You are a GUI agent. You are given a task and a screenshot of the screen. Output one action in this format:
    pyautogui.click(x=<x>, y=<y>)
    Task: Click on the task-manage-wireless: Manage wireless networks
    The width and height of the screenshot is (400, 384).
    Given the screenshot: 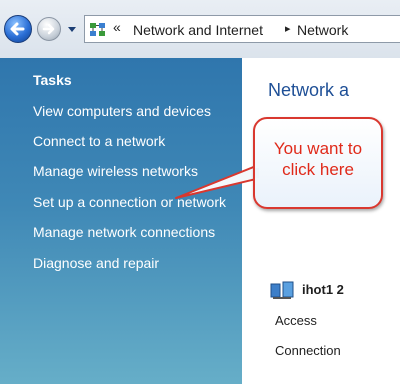 What is the action you would take?
    pyautogui.click(x=115, y=171)
    